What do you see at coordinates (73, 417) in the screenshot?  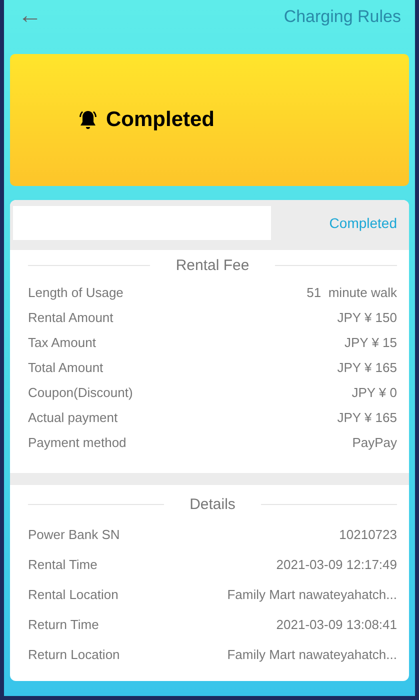 I see `row-label: Actual payment` at bounding box center [73, 417].